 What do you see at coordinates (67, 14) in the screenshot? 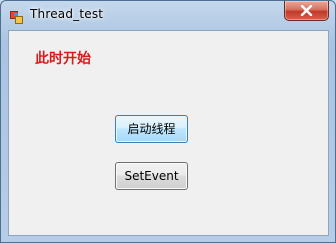
I see `window-title: Thread_test` at bounding box center [67, 14].